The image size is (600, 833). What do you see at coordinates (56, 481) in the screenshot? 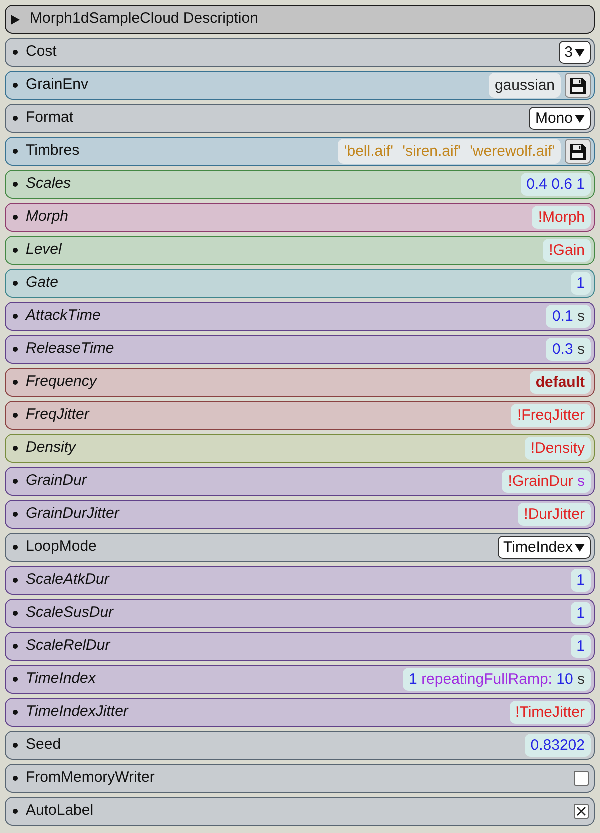
I see `parameter-label: GrainDur` at bounding box center [56, 481].